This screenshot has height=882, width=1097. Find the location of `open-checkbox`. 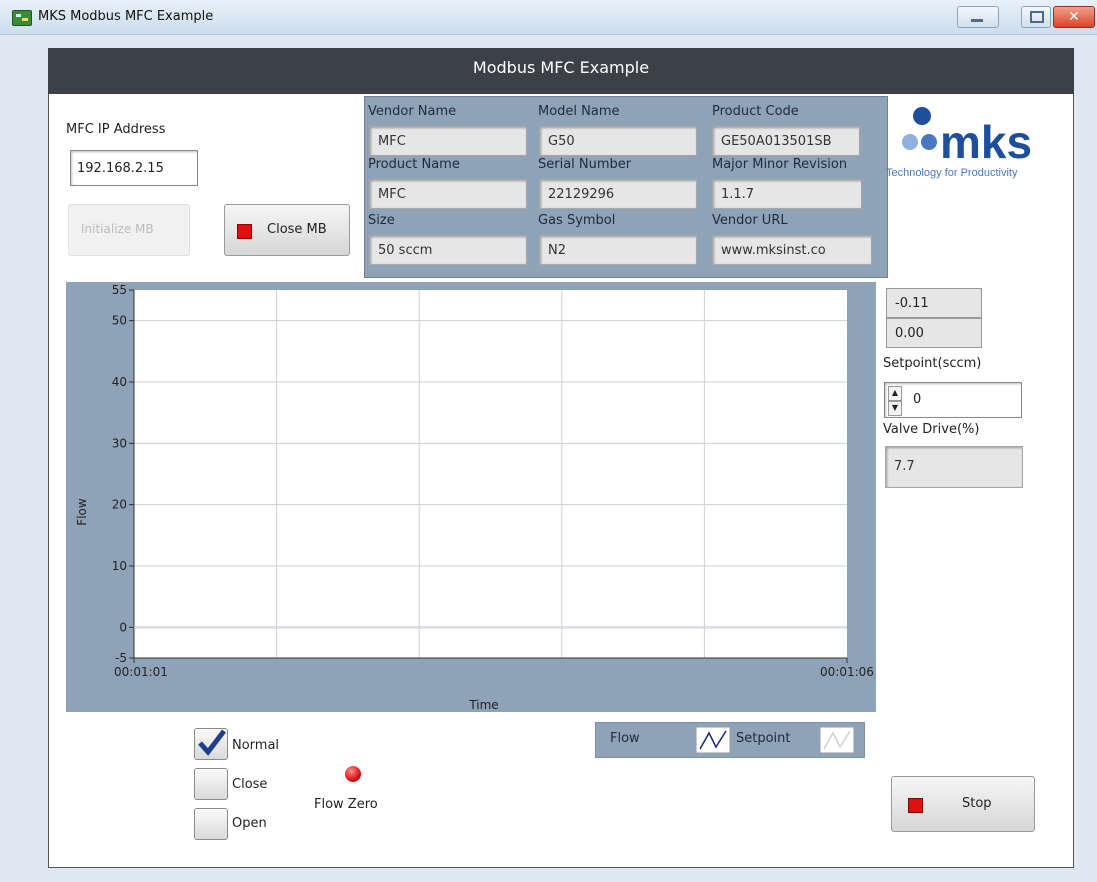

open-checkbox is located at coordinates (211, 824).